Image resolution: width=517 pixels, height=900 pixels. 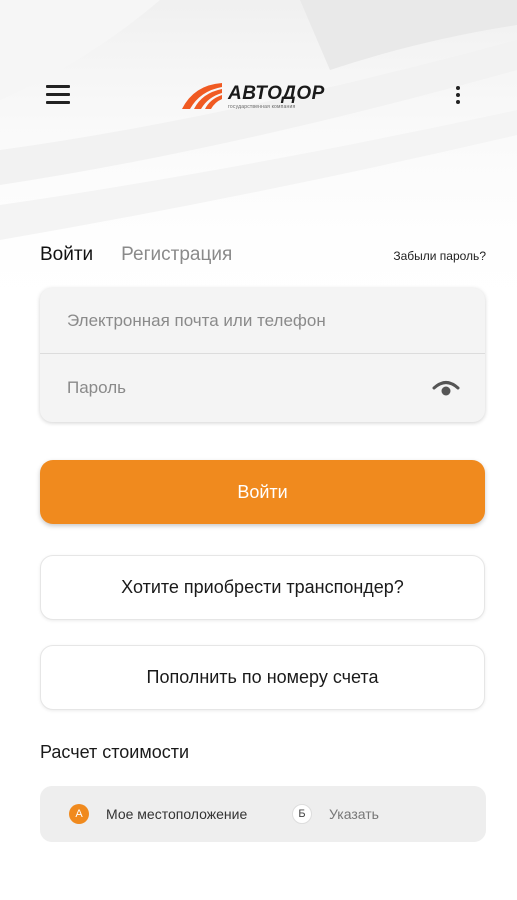 What do you see at coordinates (176, 255) in the screenshot?
I see `tab-register: Регистрация` at bounding box center [176, 255].